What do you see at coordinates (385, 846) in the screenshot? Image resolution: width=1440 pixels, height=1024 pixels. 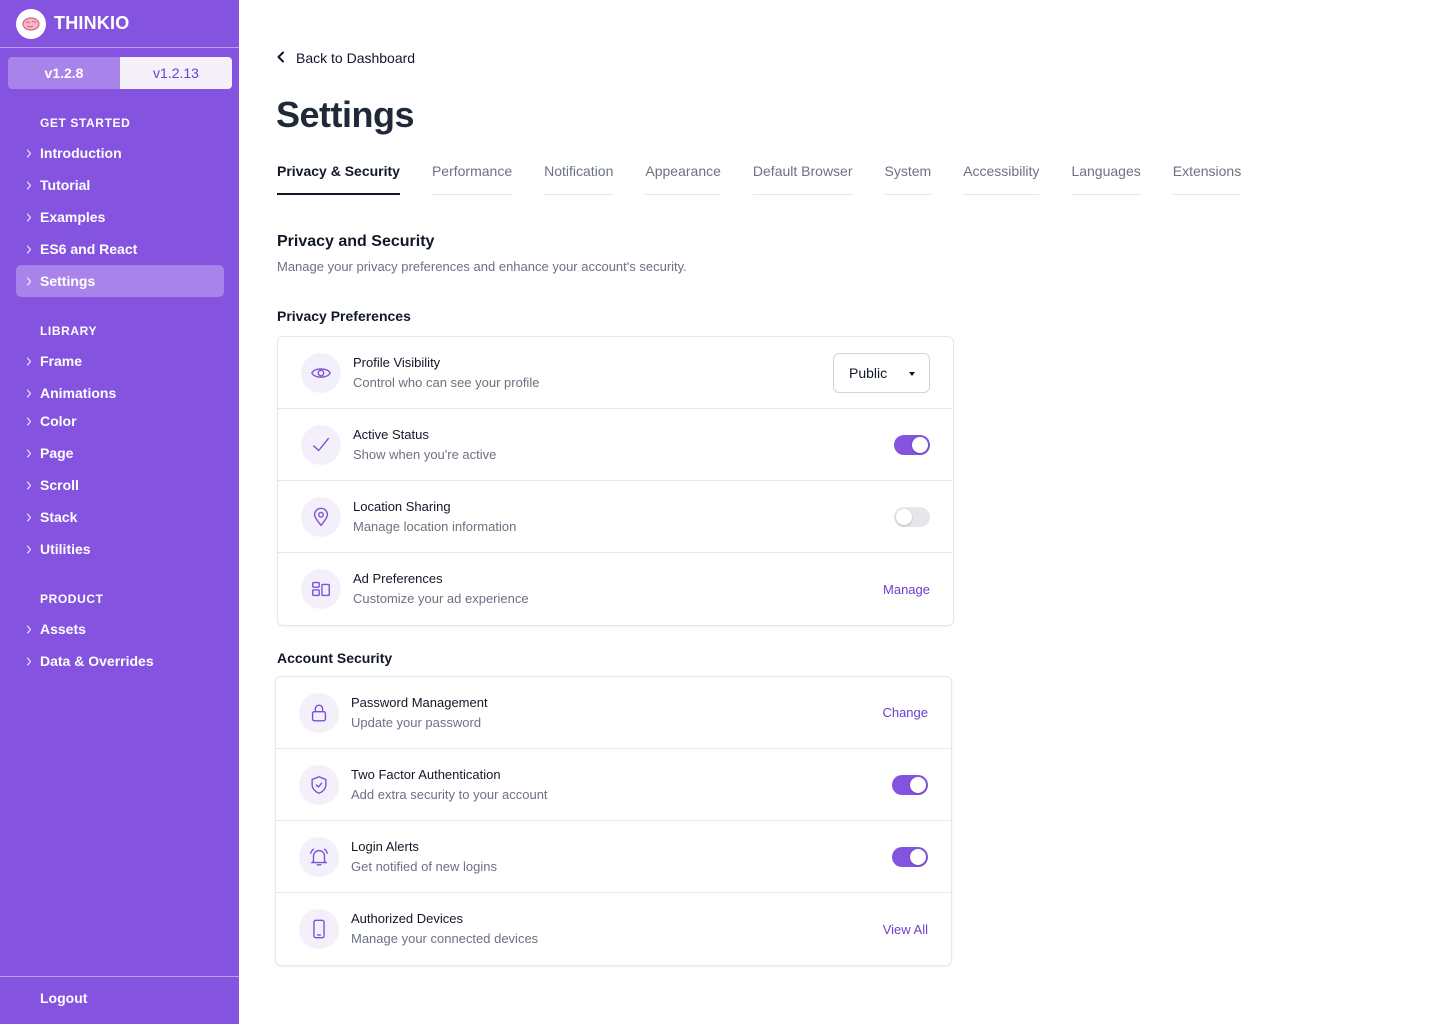 I see `setting-title: Login Alerts` at bounding box center [385, 846].